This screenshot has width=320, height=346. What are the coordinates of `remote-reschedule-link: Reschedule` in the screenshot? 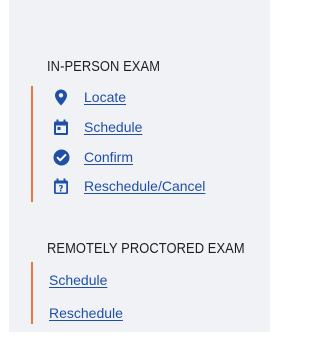 It's located at (86, 313).